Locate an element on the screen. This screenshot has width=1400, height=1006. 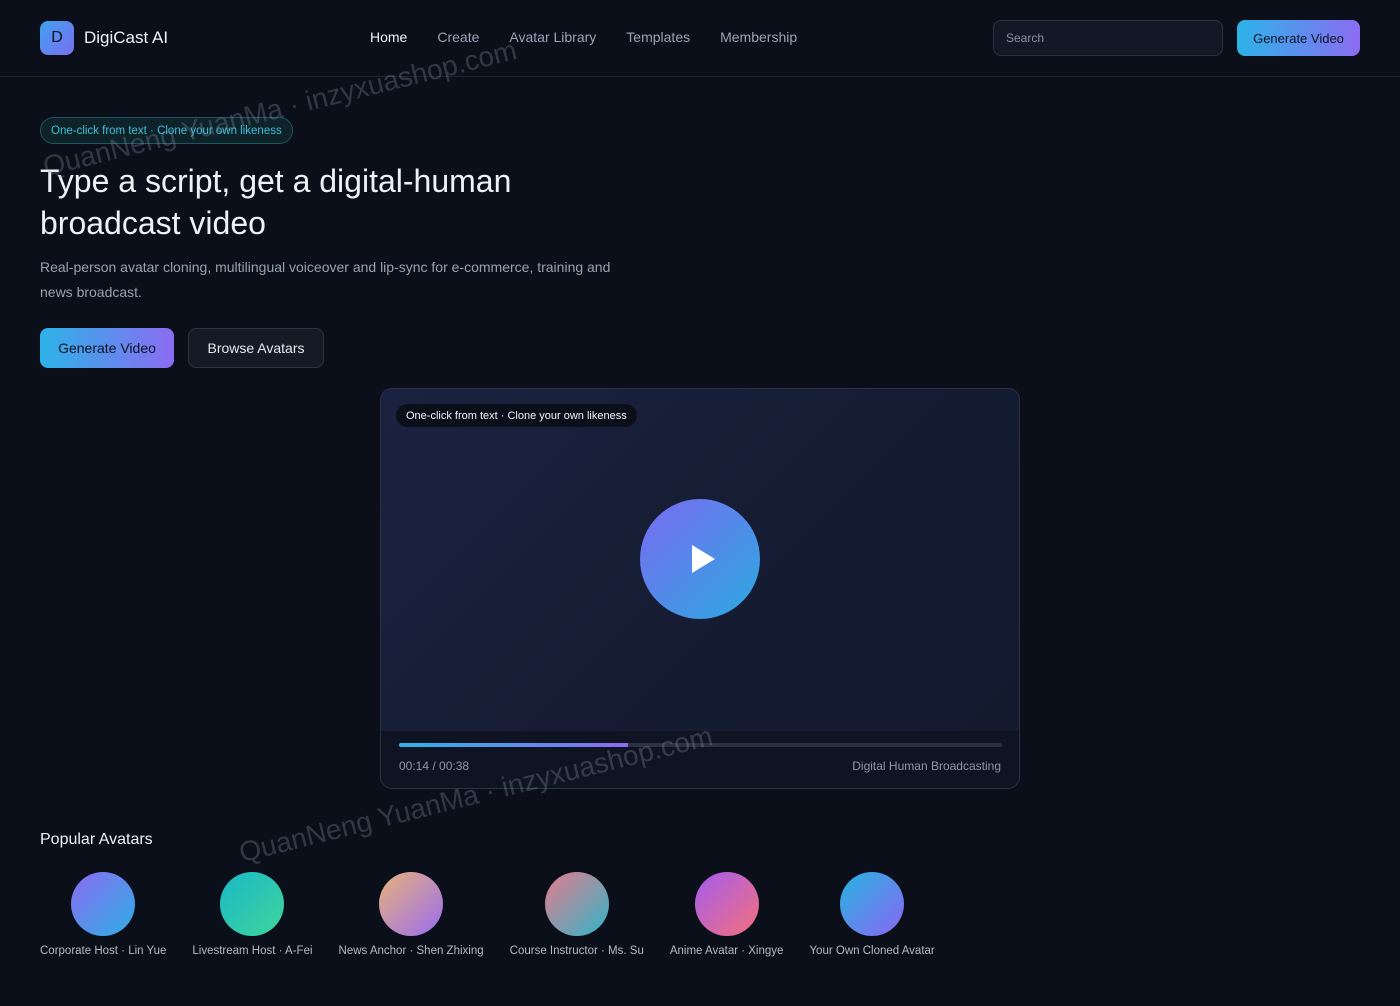
avatar-label: Anime Avatar · Xingye is located at coordinates (726, 951).